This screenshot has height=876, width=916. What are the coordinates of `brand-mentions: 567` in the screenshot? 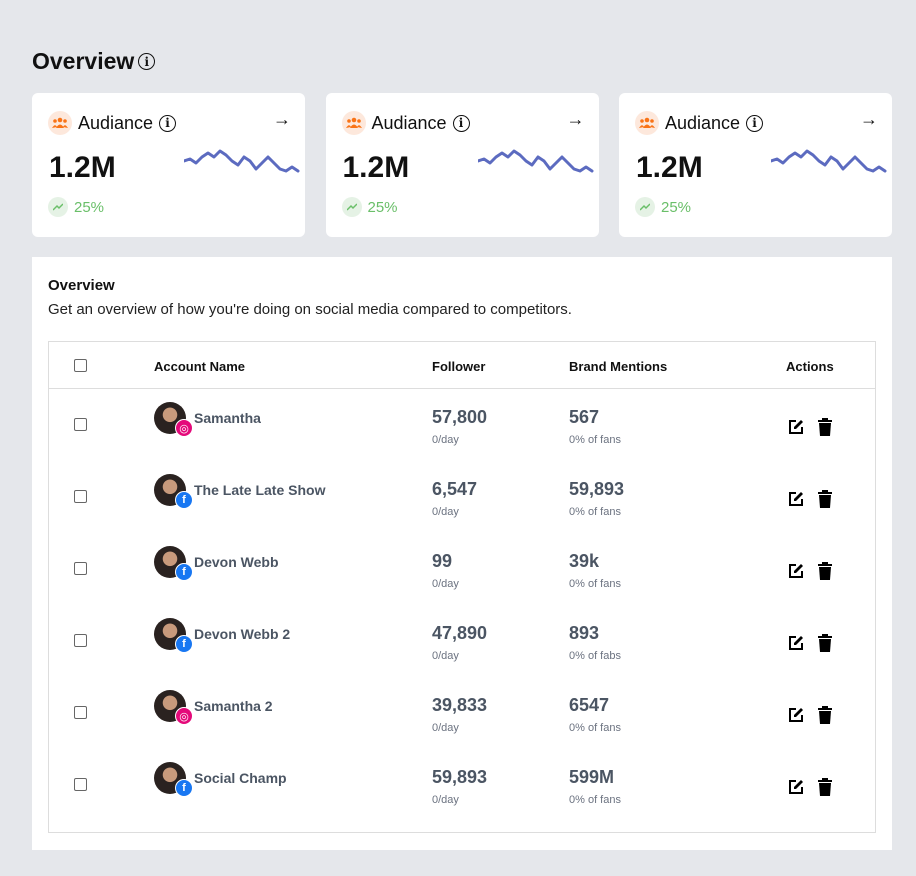 It's located at (584, 417).